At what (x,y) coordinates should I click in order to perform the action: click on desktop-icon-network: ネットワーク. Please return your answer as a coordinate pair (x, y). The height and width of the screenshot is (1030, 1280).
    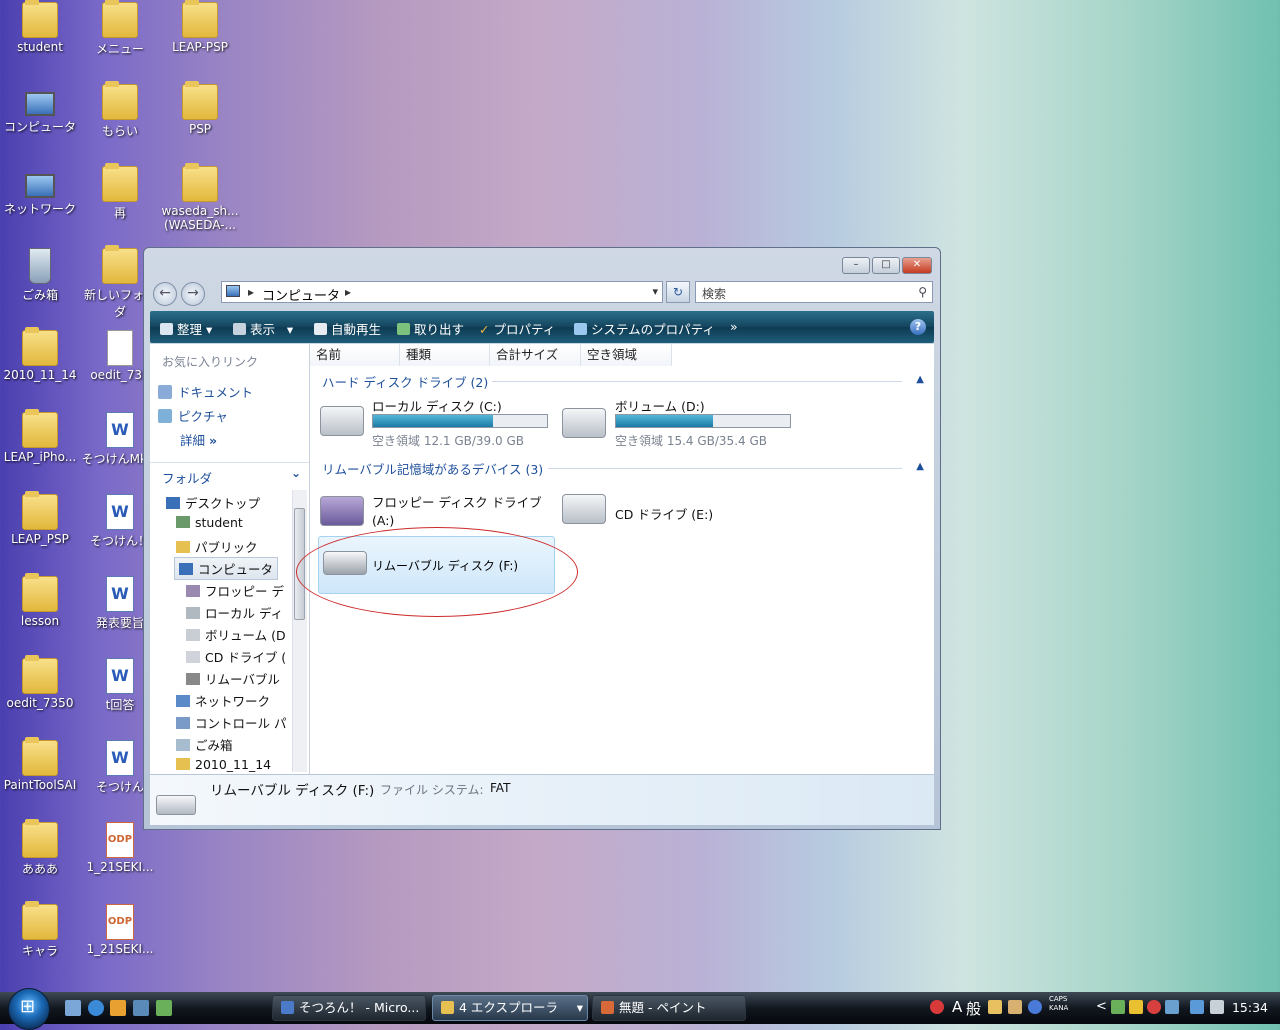
    Looking at the image, I should click on (40, 191).